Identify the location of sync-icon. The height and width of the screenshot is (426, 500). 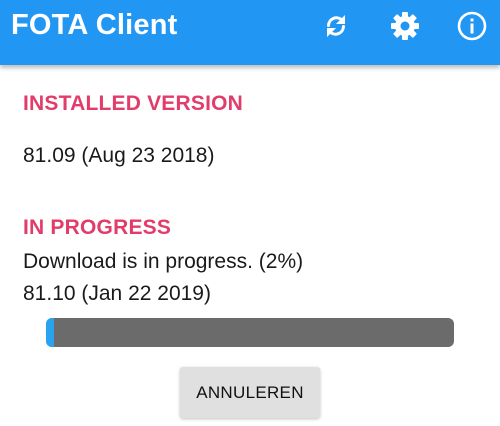
(336, 26).